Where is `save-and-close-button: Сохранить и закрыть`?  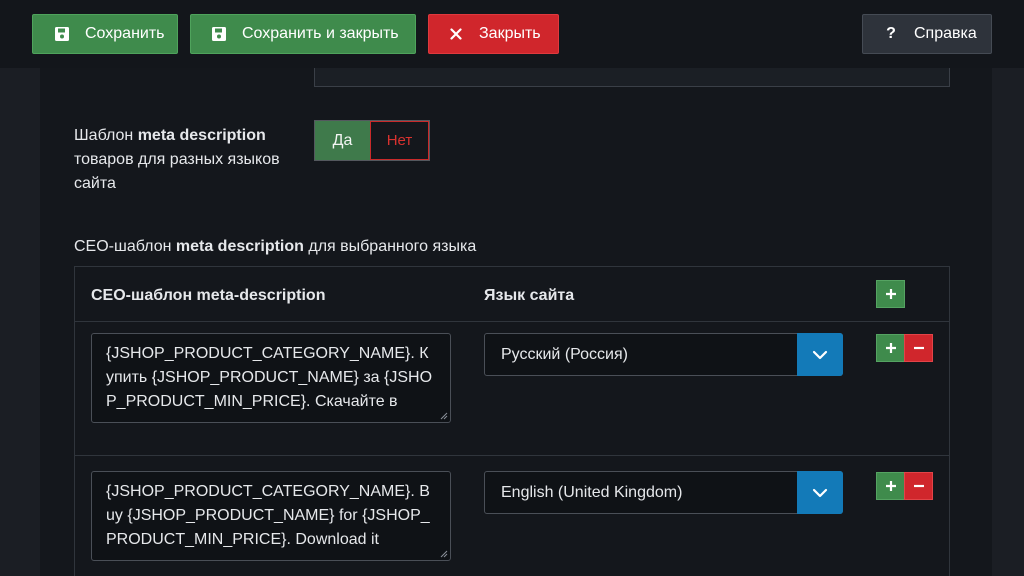
save-and-close-button: Сохранить и закрыть is located at coordinates (303, 34).